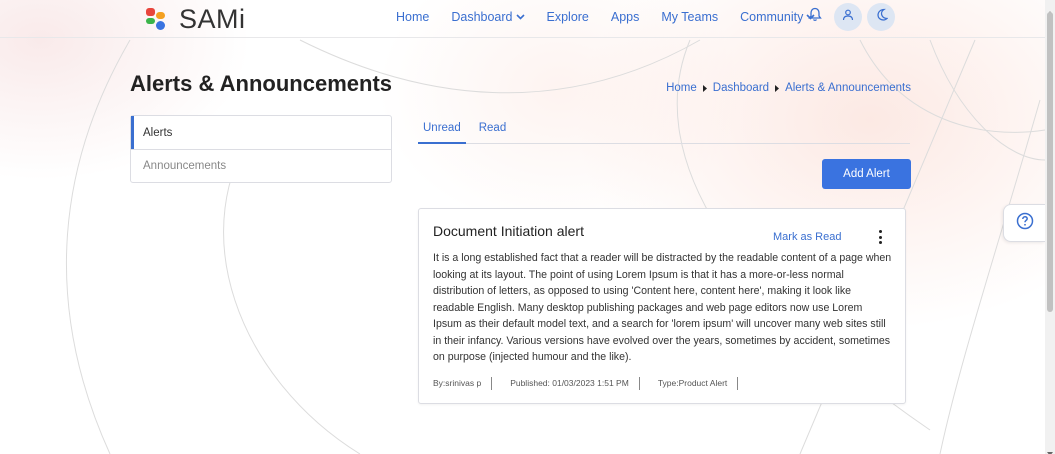 This screenshot has height=454, width=1055. Describe the element at coordinates (1050, 162) in the screenshot. I see `scrollbar-thumb` at that location.